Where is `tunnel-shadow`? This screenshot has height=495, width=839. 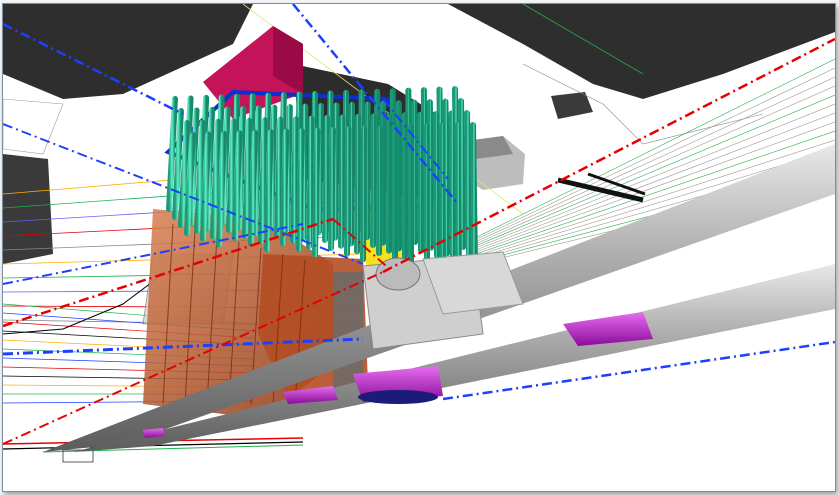
tunnel-shadow is located at coordinates (398, 397).